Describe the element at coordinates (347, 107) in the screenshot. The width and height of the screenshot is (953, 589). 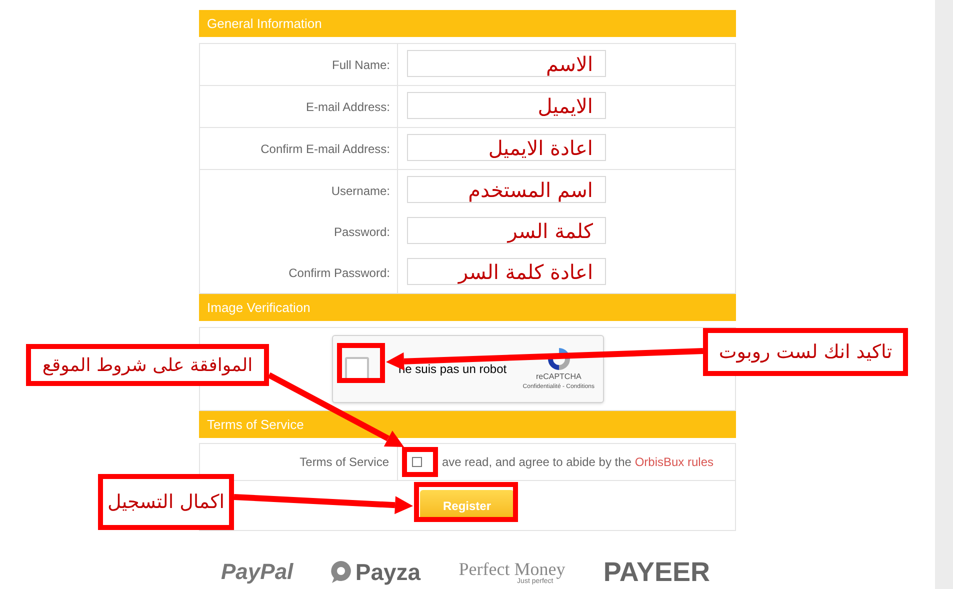
I see `field-label: E-mail Address:` at that location.